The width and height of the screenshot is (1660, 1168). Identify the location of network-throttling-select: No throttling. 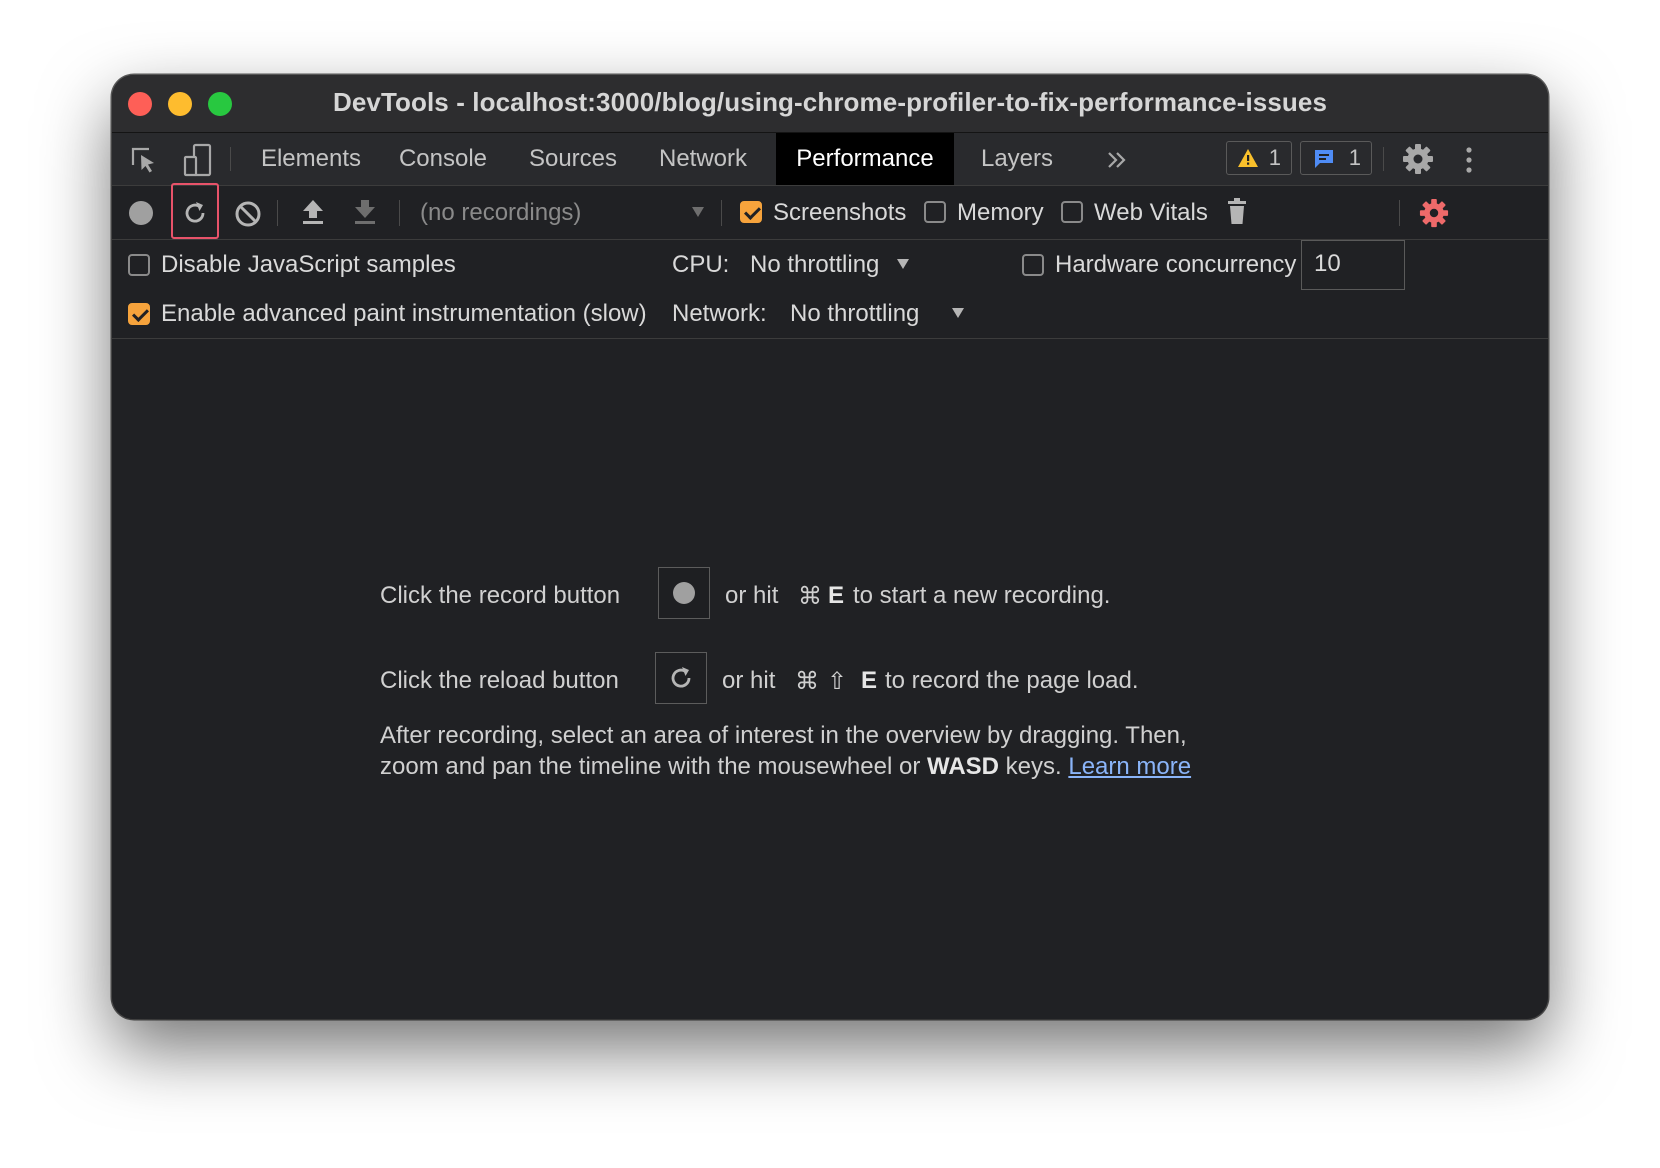
(854, 314).